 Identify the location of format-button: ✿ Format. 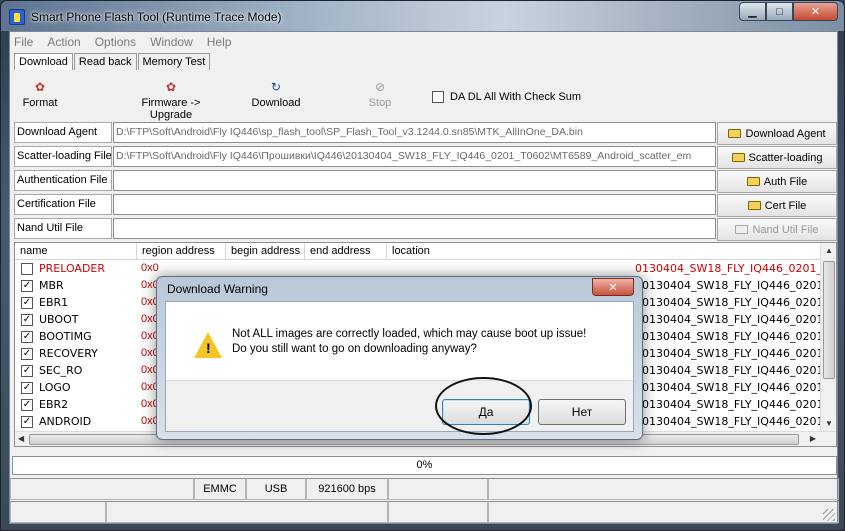
(40, 94).